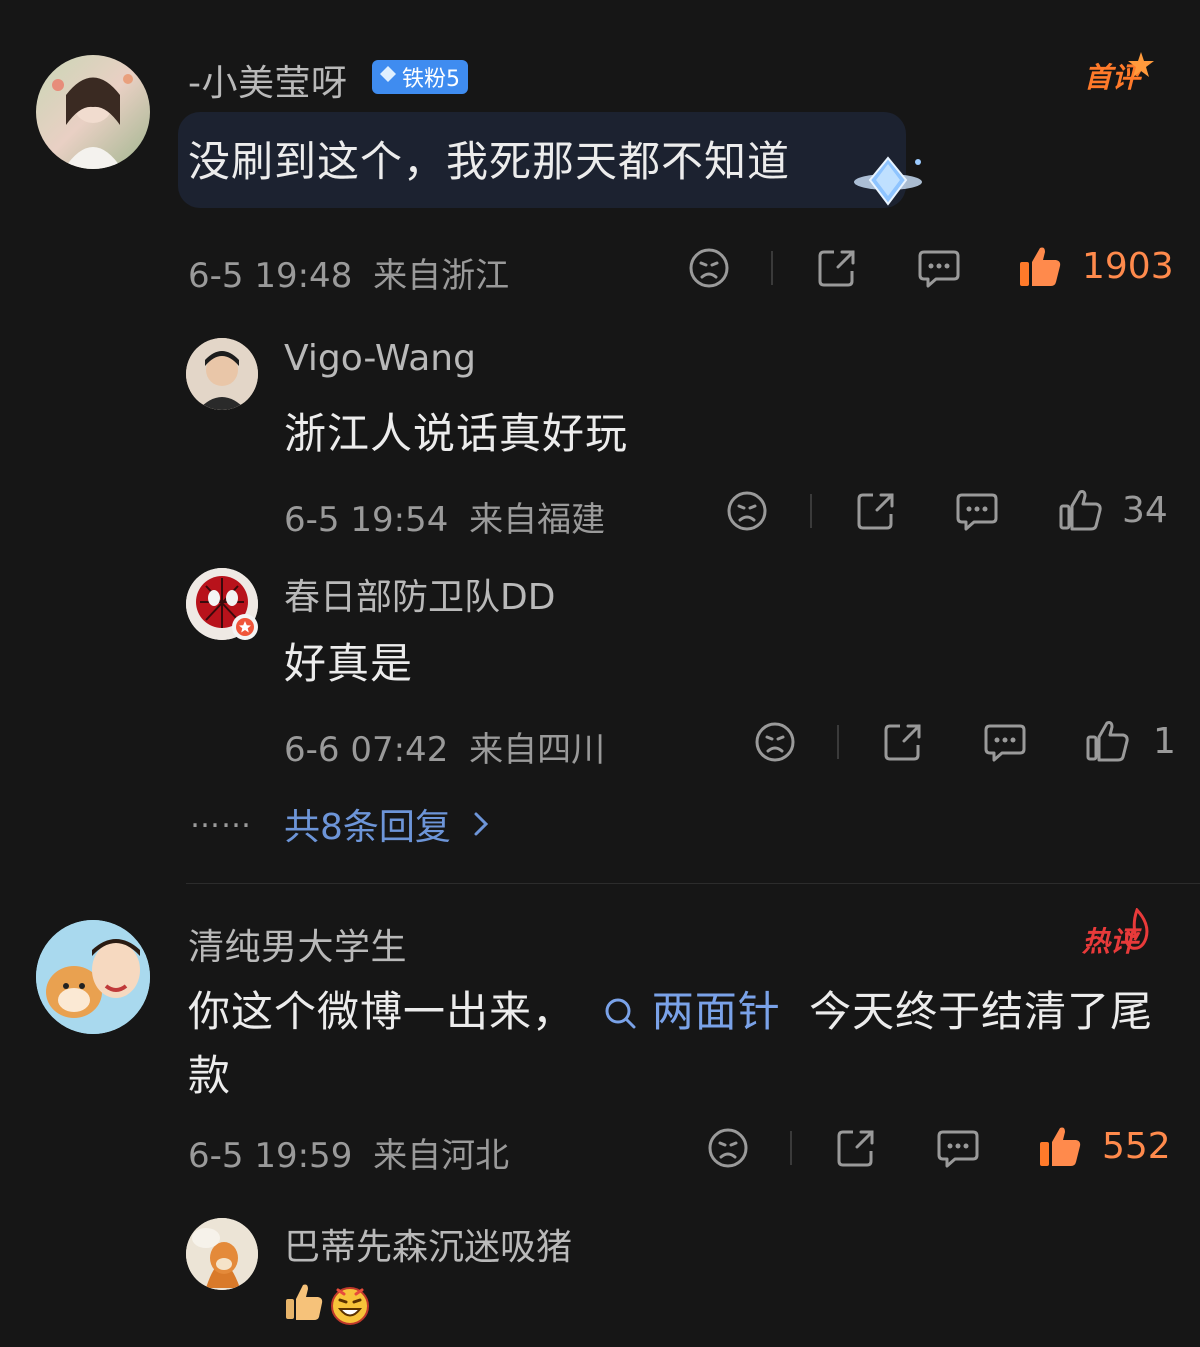  I want to click on reply-text: 好真是, so click(349, 663).